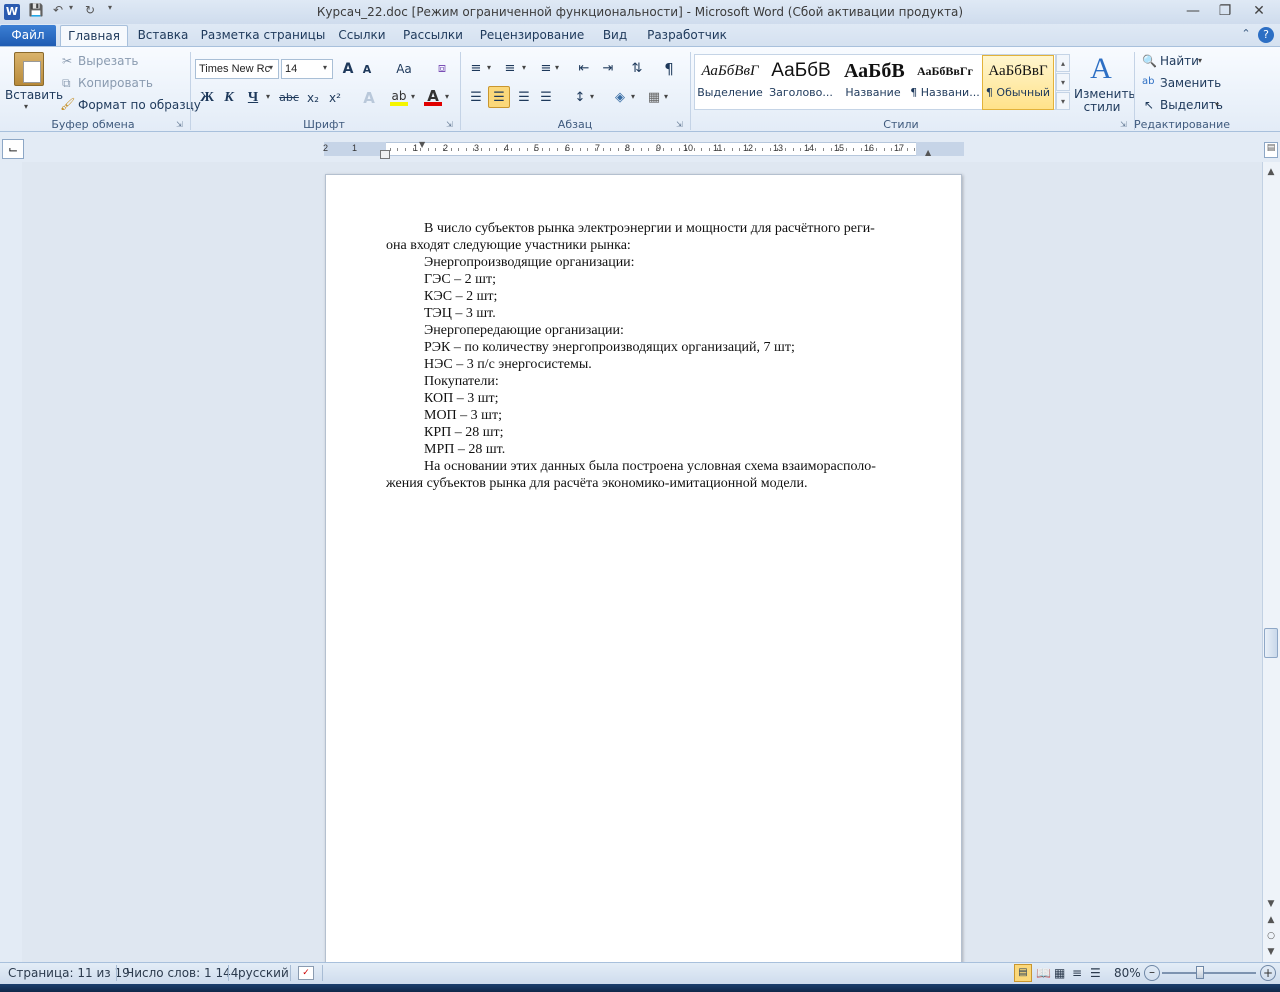 The width and height of the screenshot is (1280, 992). Describe the element at coordinates (592, 96) in the screenshot. I see `line-spacing-dropdown-icon: ▾` at that location.